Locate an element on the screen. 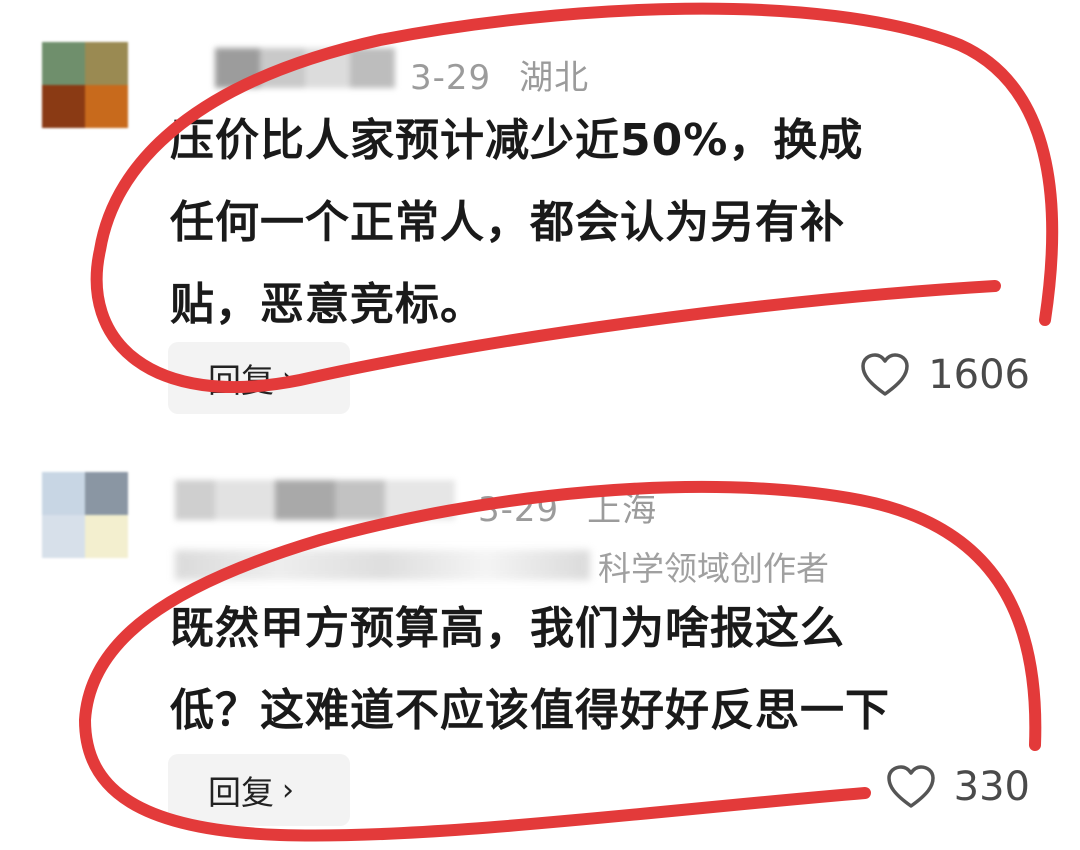 This screenshot has width=1080, height=850. comment-text-line: 压价比人家预计减少近50%，换成 is located at coordinates (517, 140).